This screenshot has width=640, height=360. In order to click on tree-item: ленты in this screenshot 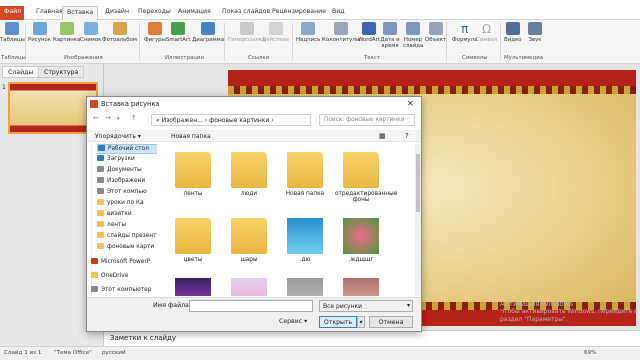, I will do `click(127, 226)`.